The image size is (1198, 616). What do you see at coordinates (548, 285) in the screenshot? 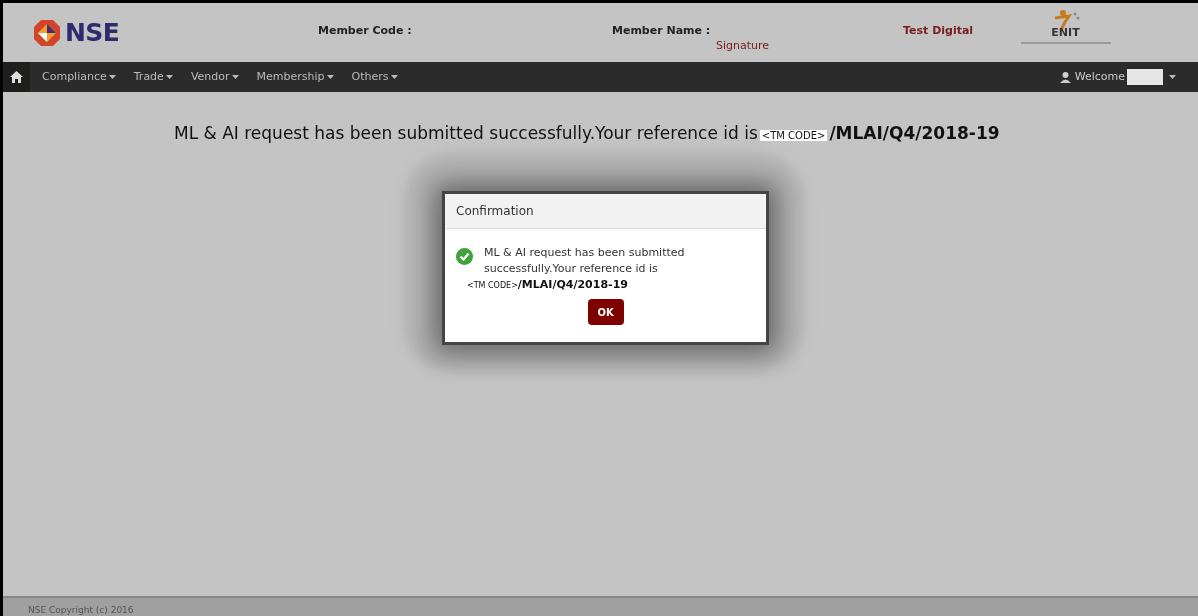
I see `reference-id: <TM CODE>/MLAI/Q4/2018-19` at bounding box center [548, 285].